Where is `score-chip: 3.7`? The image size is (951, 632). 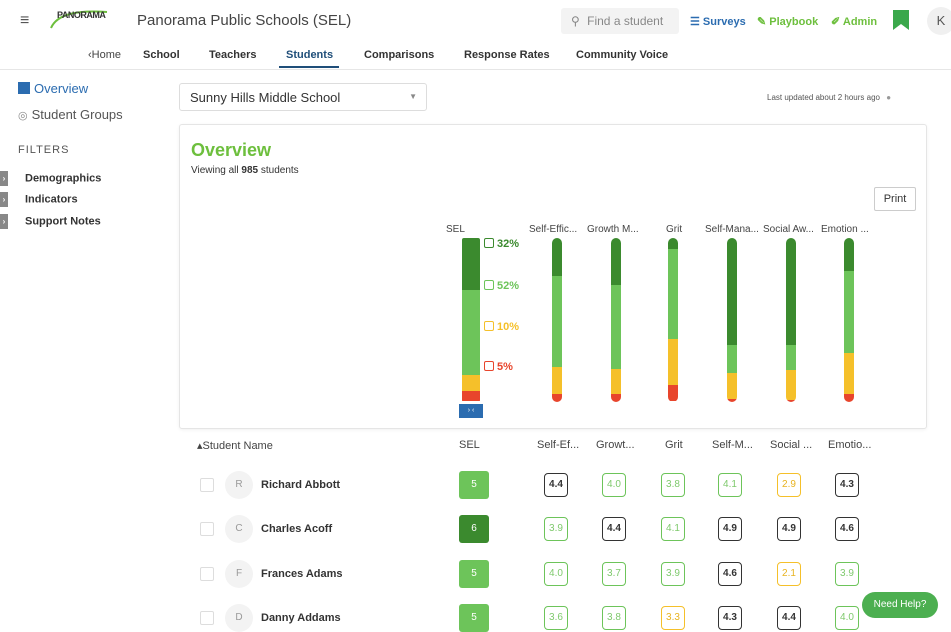 score-chip: 3.7 is located at coordinates (614, 574).